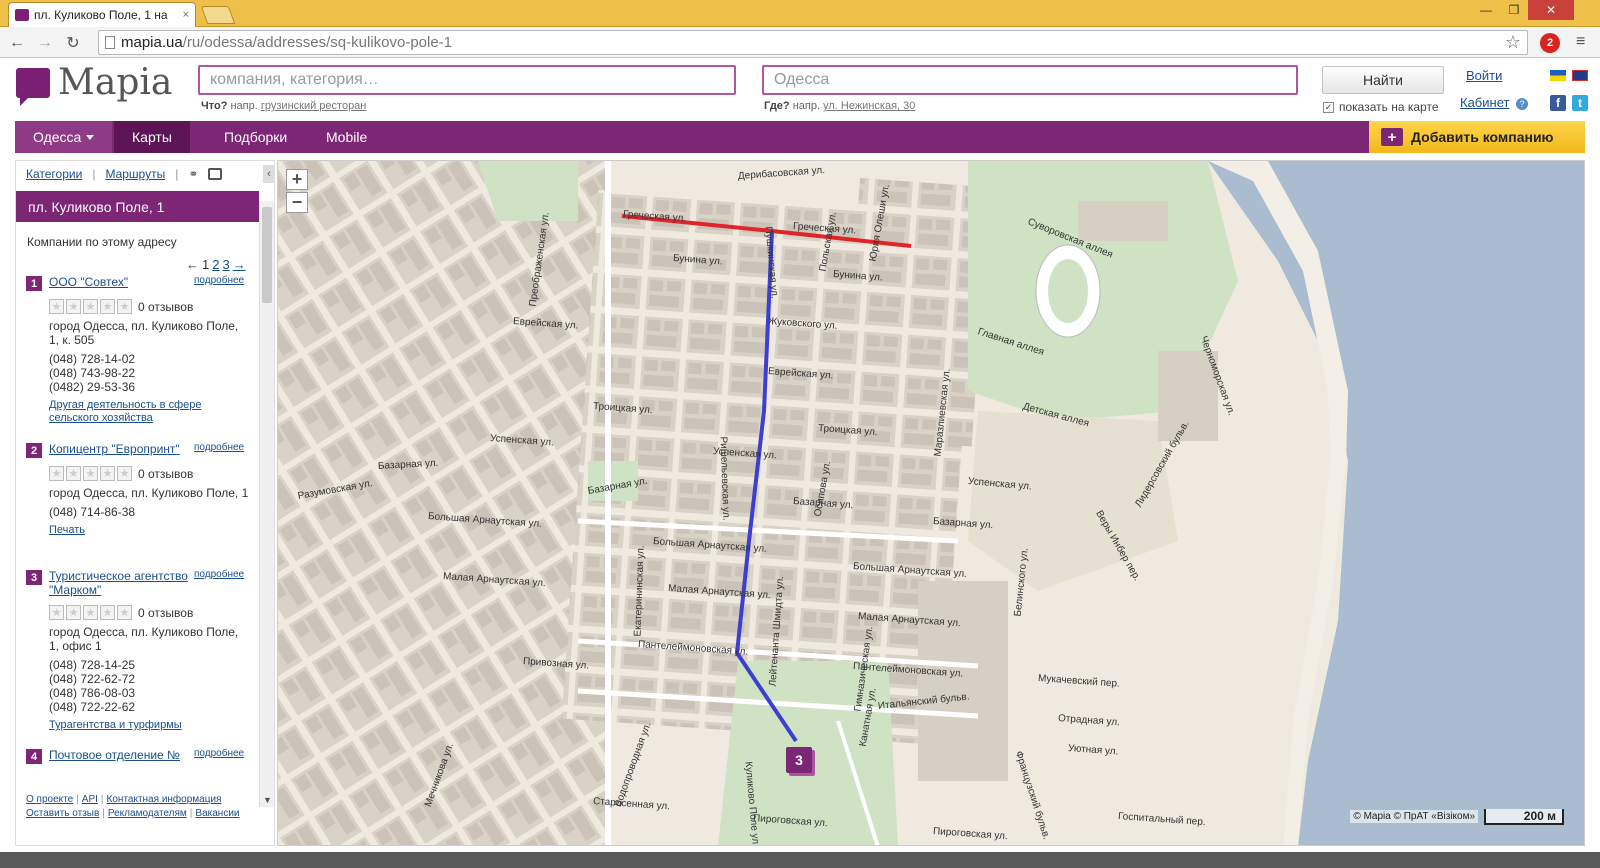  What do you see at coordinates (121, 755) in the screenshot?
I see `company-name: Почтовое отделение №` at bounding box center [121, 755].